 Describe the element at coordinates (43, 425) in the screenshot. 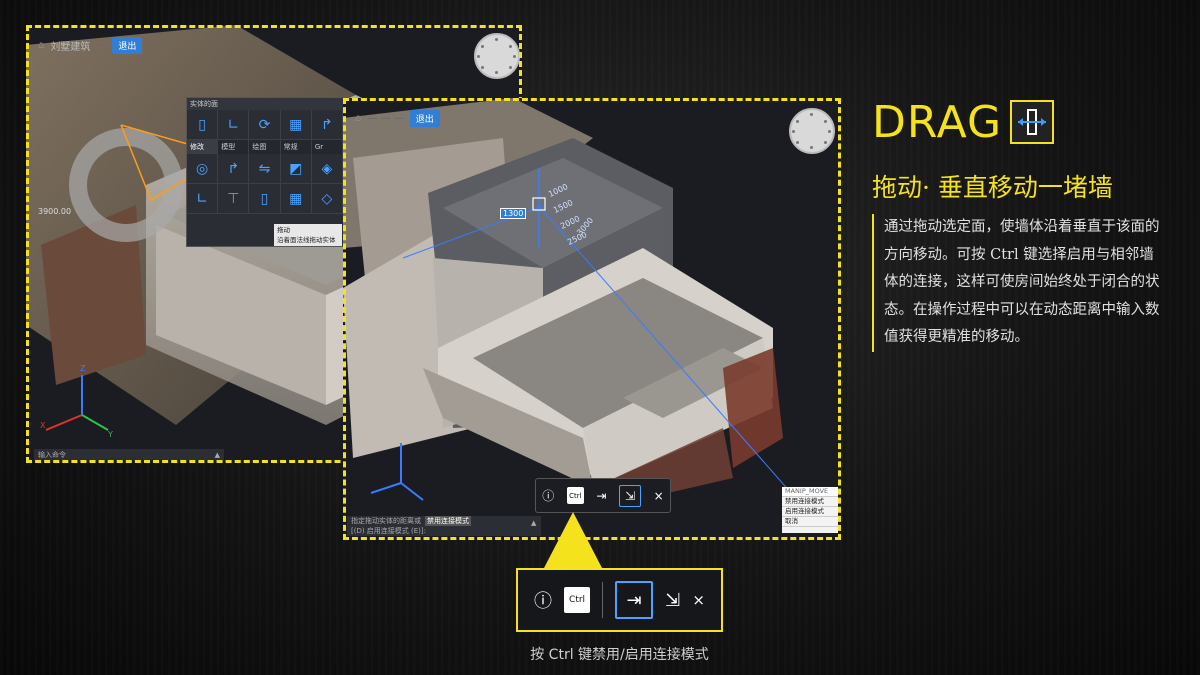

I see `svg-text: X` at that location.